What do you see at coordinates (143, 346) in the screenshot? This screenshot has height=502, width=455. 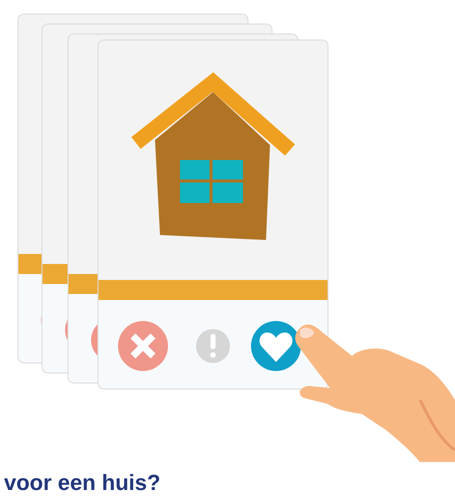 I see `close-button` at bounding box center [143, 346].